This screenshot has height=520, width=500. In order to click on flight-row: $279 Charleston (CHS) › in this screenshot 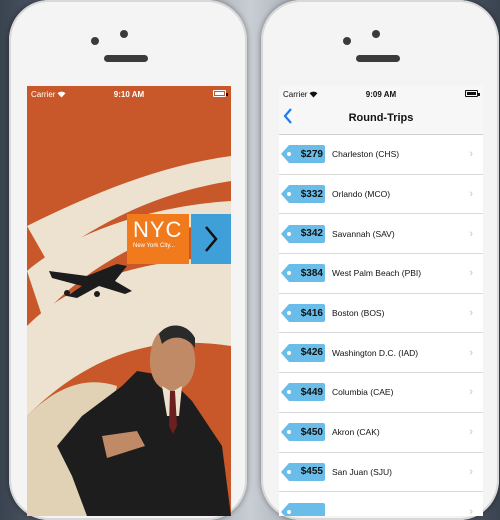, I will do `click(381, 155)`.